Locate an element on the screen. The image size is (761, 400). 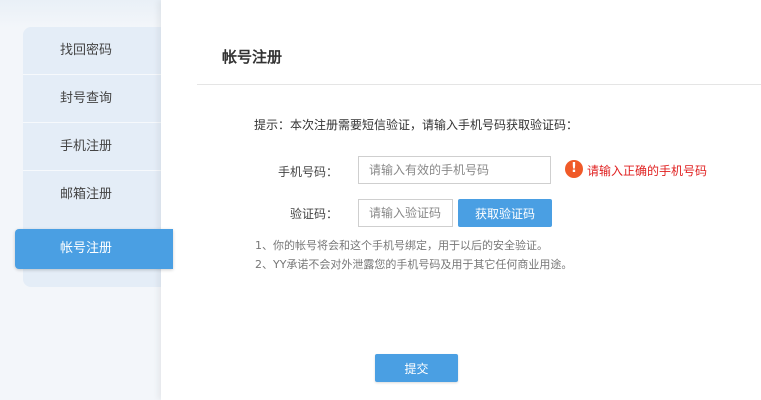
sidebar-item-ban-query: 封号查询 is located at coordinates (98, 99).